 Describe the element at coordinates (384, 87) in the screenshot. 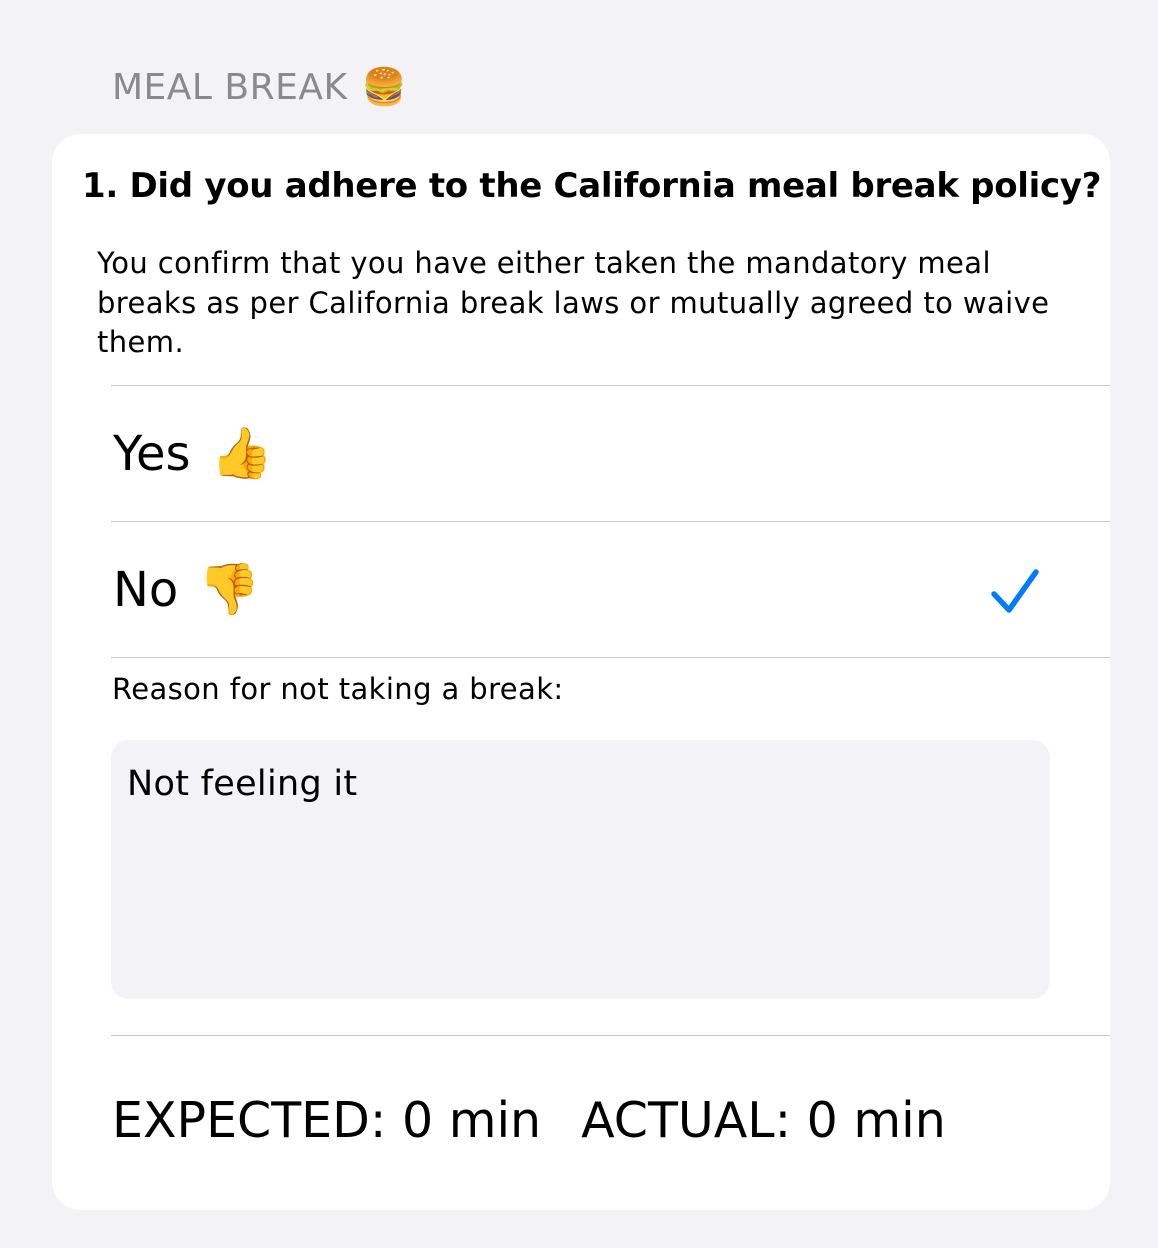

I see `burger-icon: 🍔` at that location.